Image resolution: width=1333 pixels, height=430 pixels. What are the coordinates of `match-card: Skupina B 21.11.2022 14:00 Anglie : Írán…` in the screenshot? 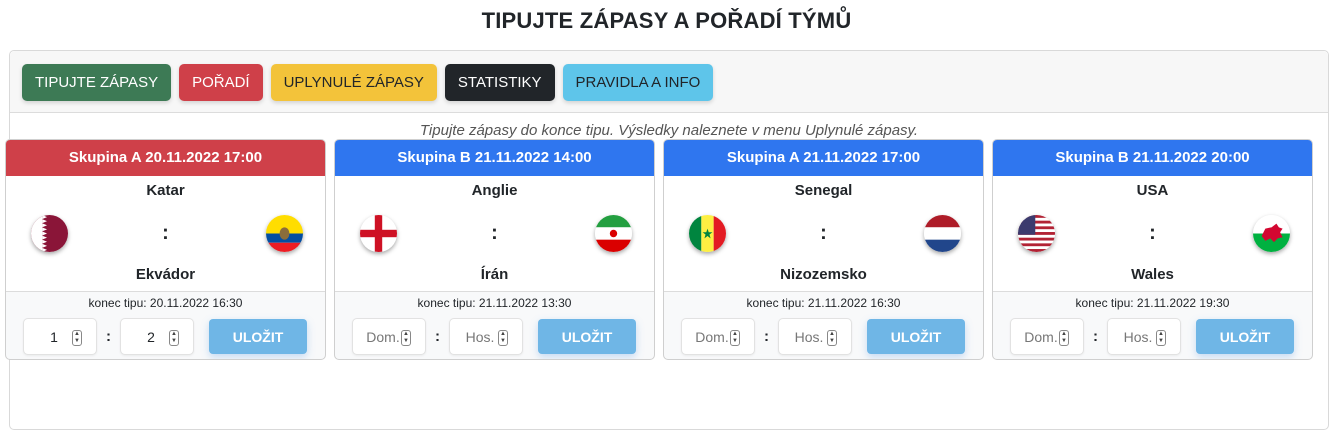 It's located at (494, 249).